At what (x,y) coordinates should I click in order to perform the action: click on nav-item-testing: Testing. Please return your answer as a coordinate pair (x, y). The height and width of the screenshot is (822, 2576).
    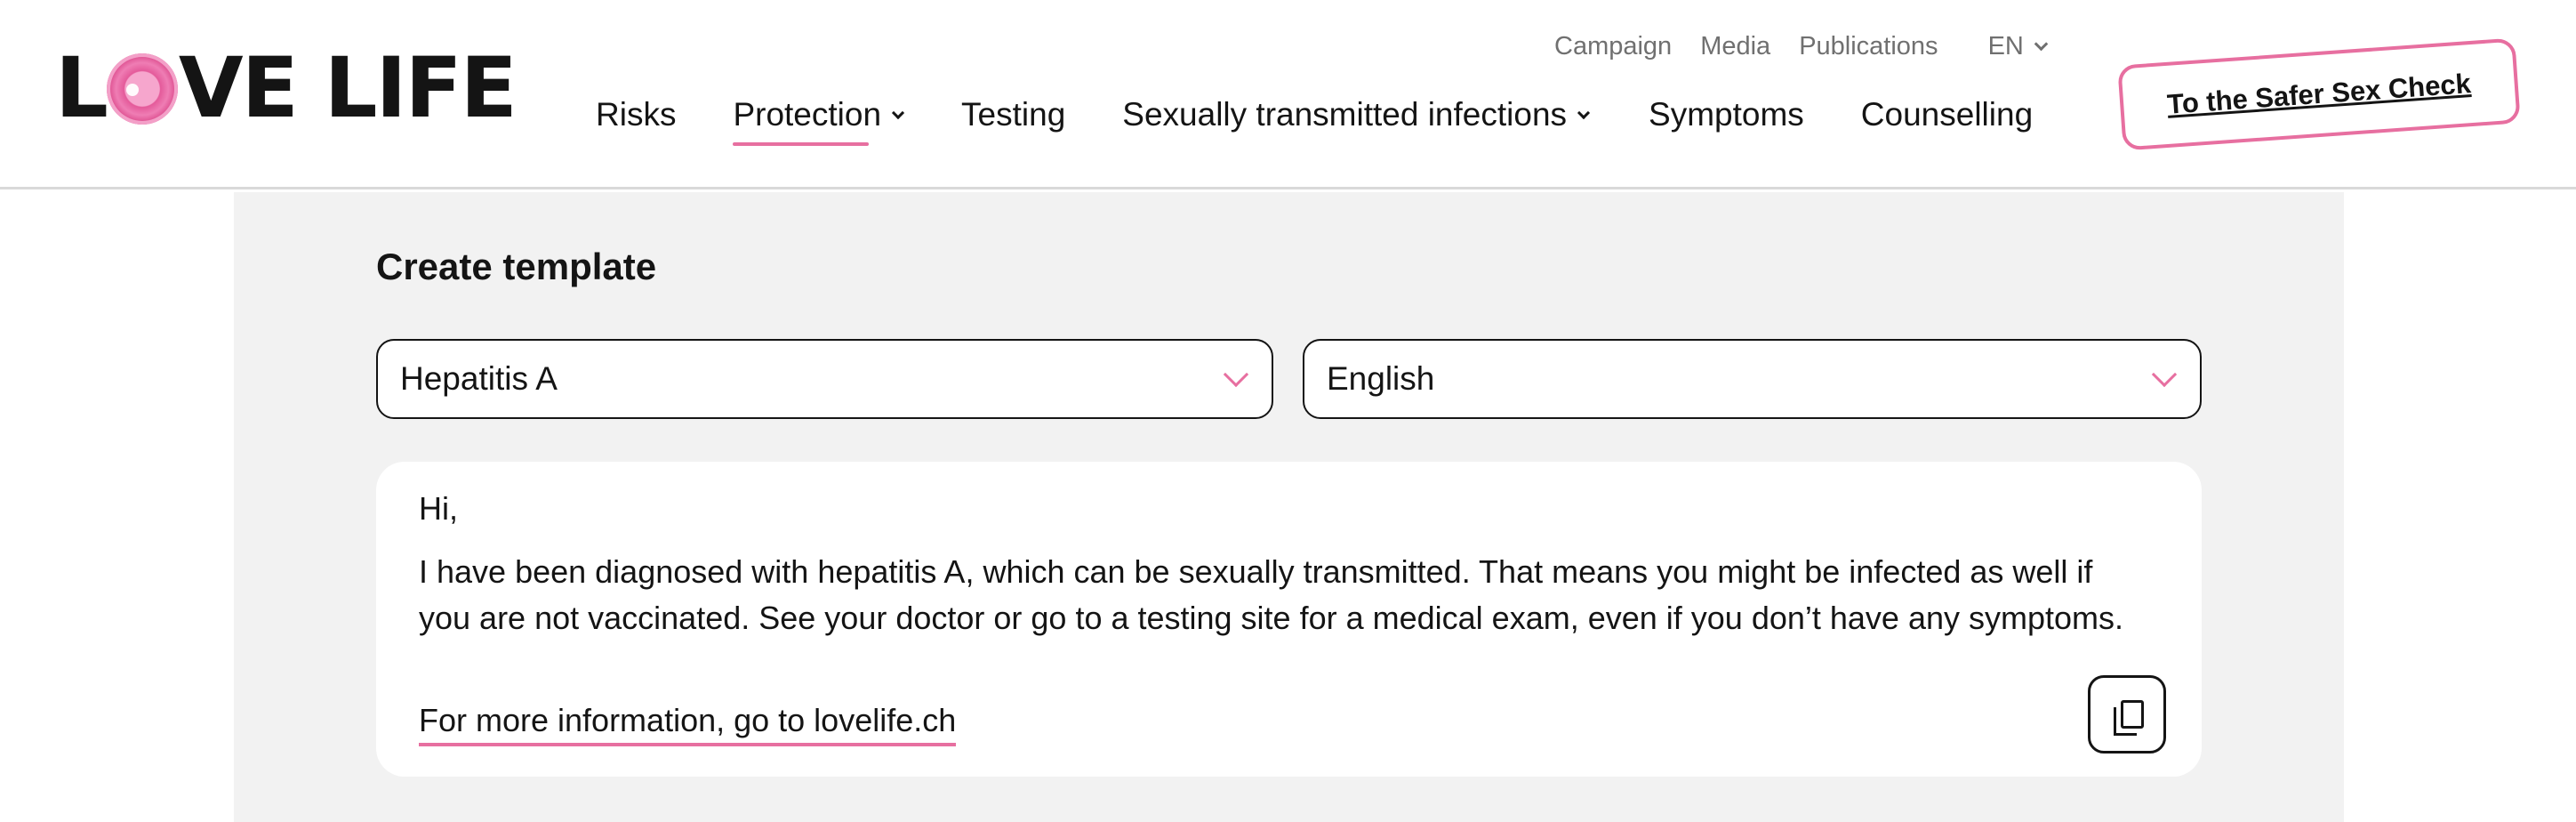
    Looking at the image, I should click on (1013, 115).